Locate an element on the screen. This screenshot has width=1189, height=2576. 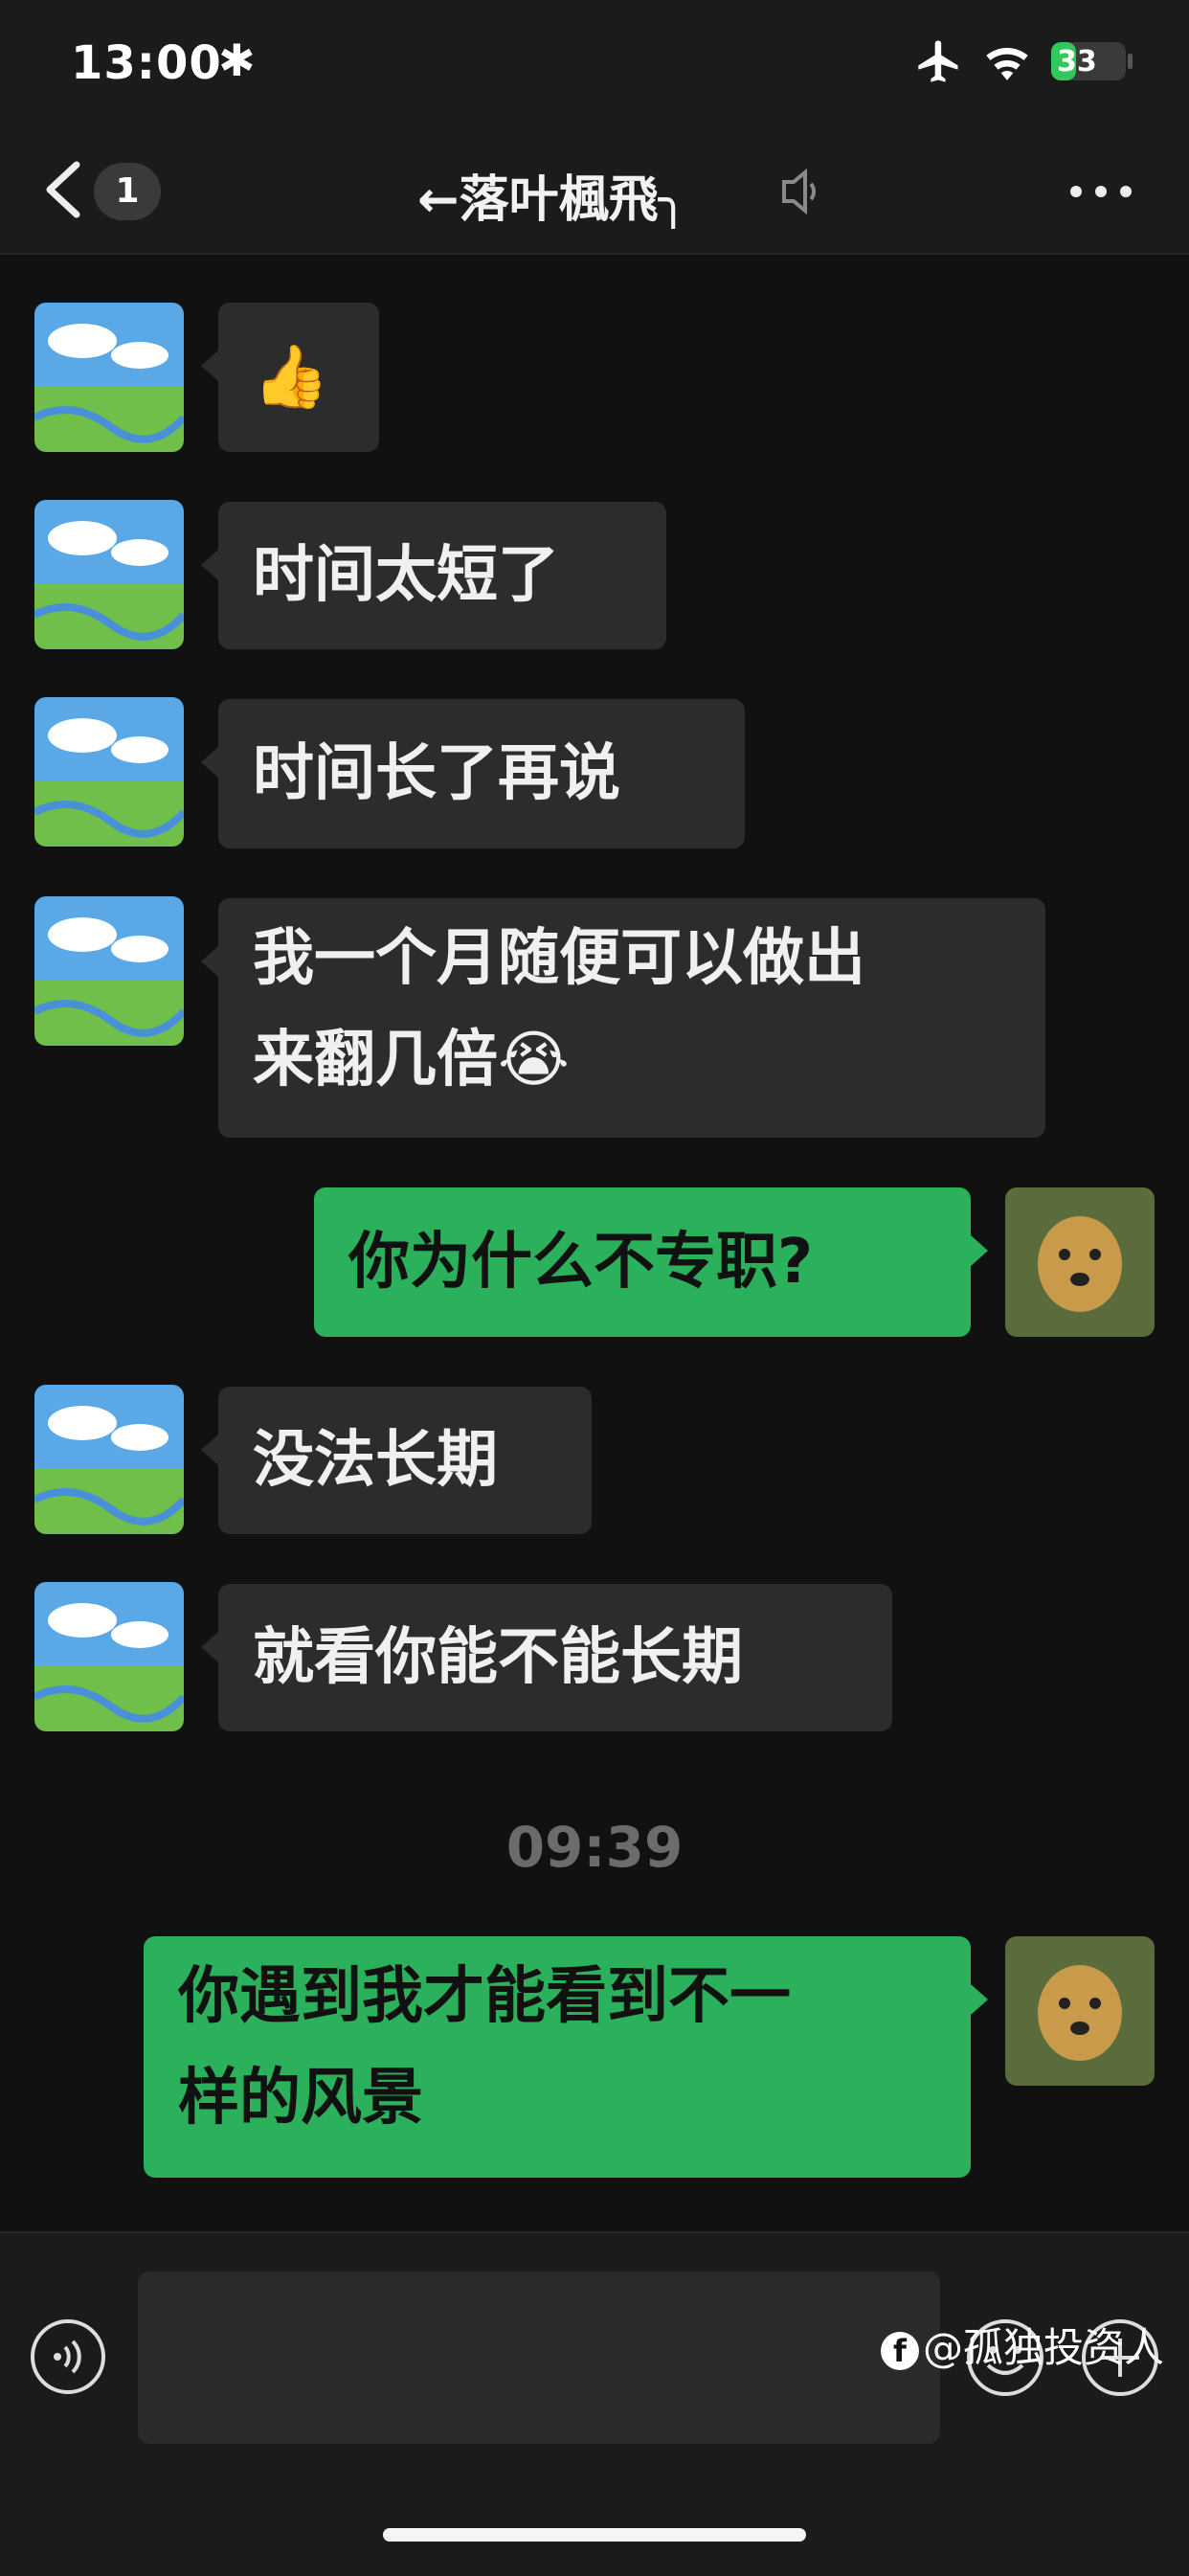
input-bar is located at coordinates (594, 2403).